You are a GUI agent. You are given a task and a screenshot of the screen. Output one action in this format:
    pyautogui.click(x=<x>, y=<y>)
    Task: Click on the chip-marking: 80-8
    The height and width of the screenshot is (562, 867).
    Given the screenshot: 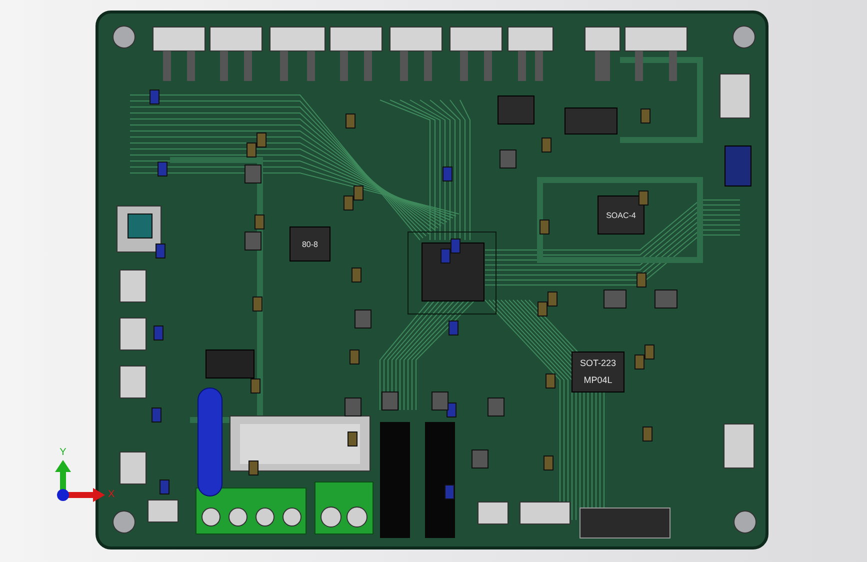 What is the action you would take?
    pyautogui.click(x=310, y=244)
    